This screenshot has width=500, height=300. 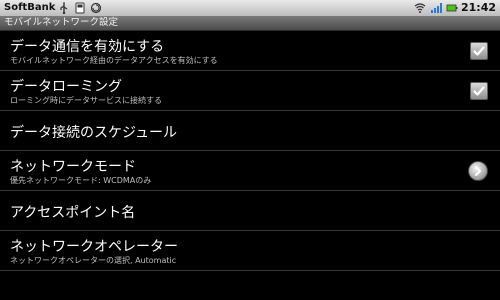 I want to click on status-bar: SoftBank 21:42, so click(x=250, y=8).